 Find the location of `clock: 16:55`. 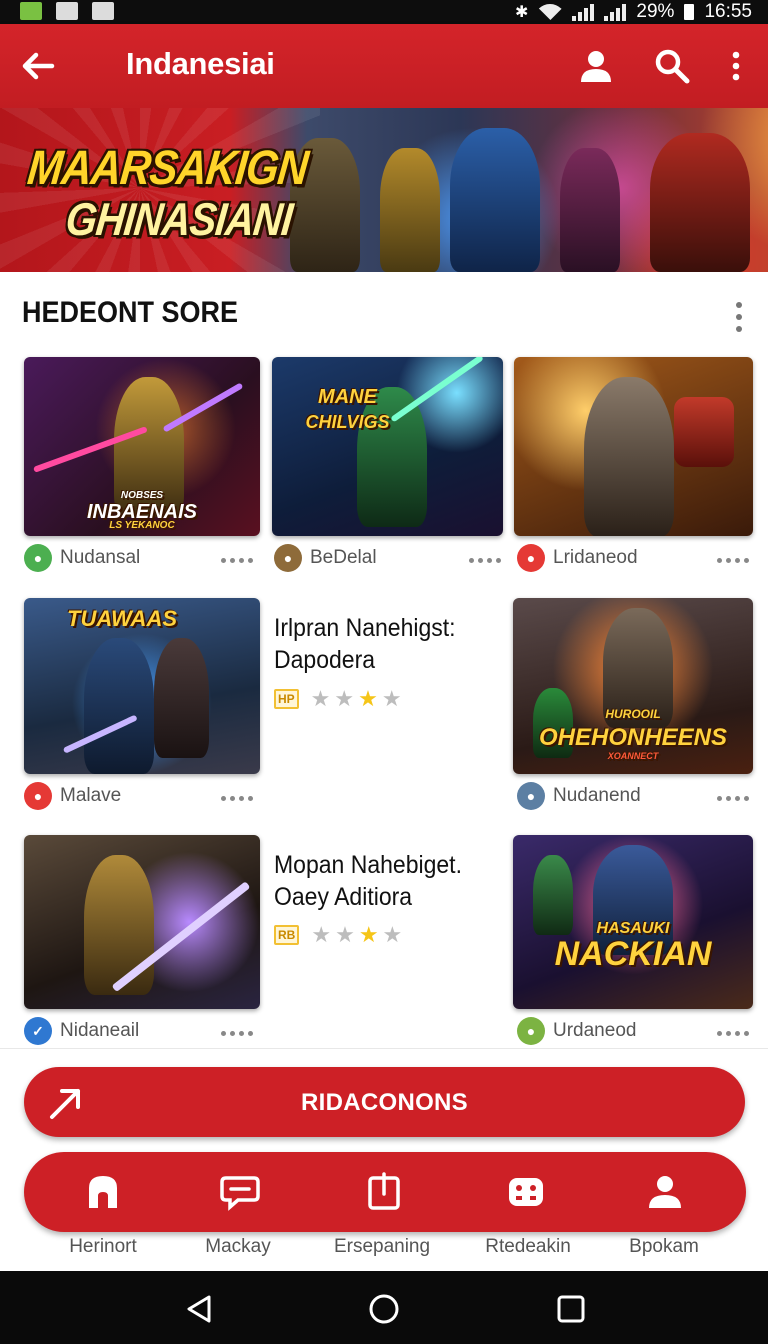

clock: 16:55 is located at coordinates (728, 11).